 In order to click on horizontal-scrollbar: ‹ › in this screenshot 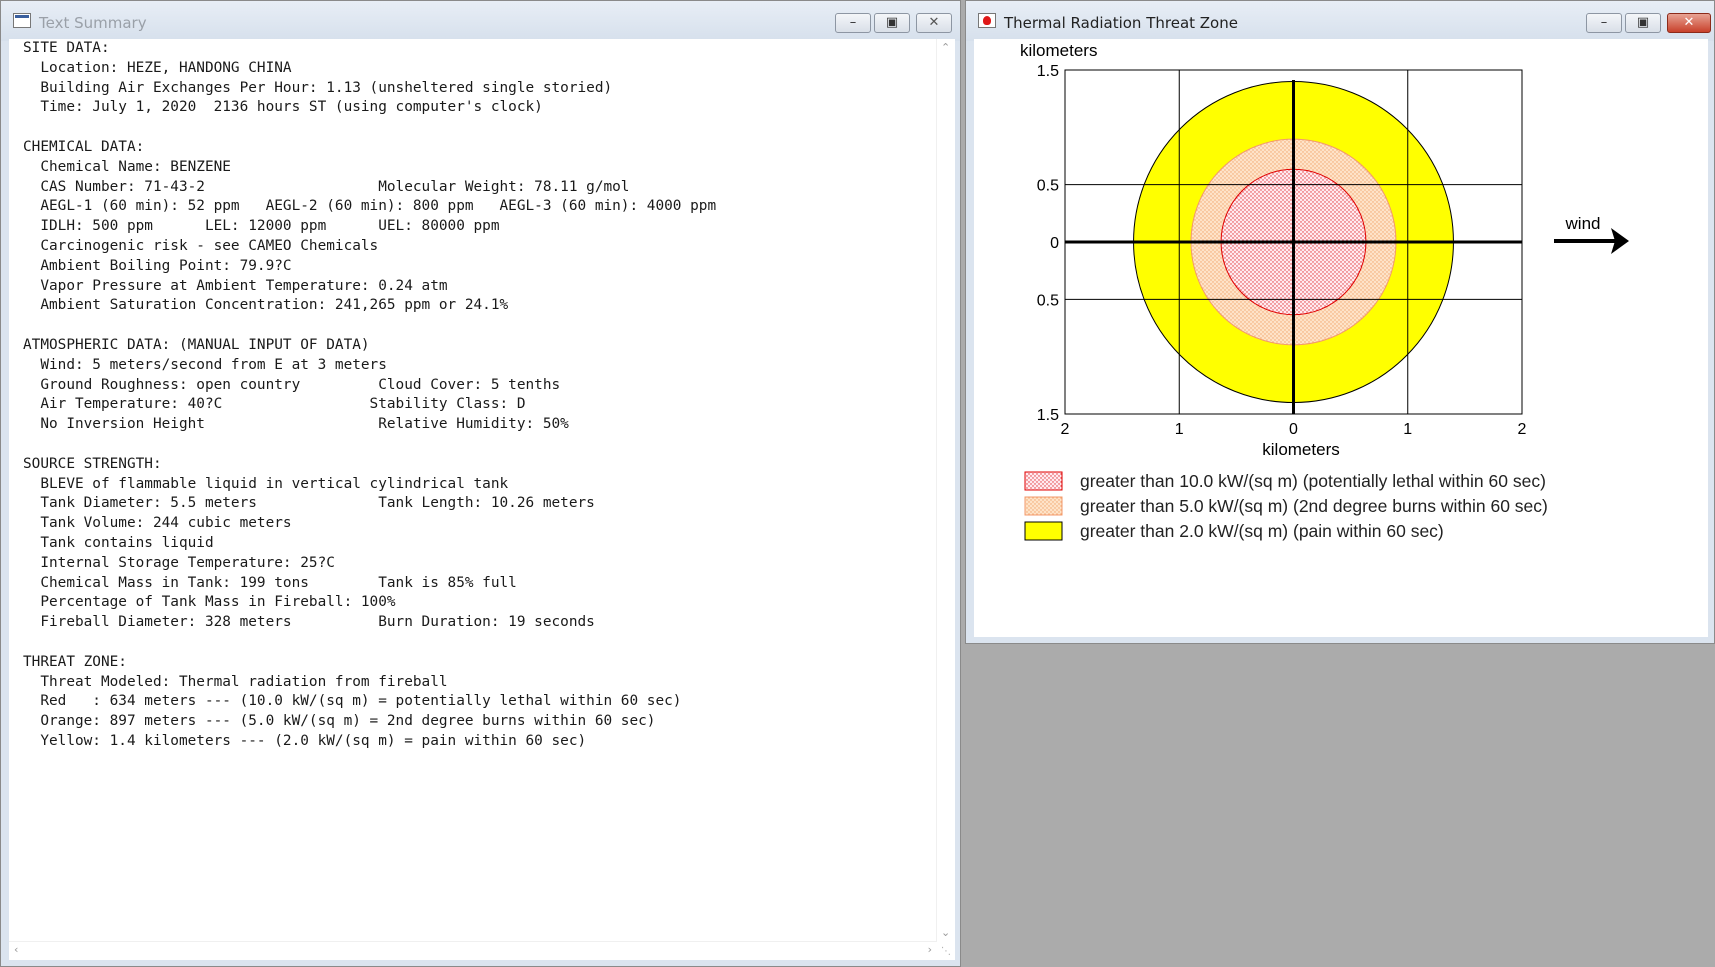, I will do `click(473, 950)`.